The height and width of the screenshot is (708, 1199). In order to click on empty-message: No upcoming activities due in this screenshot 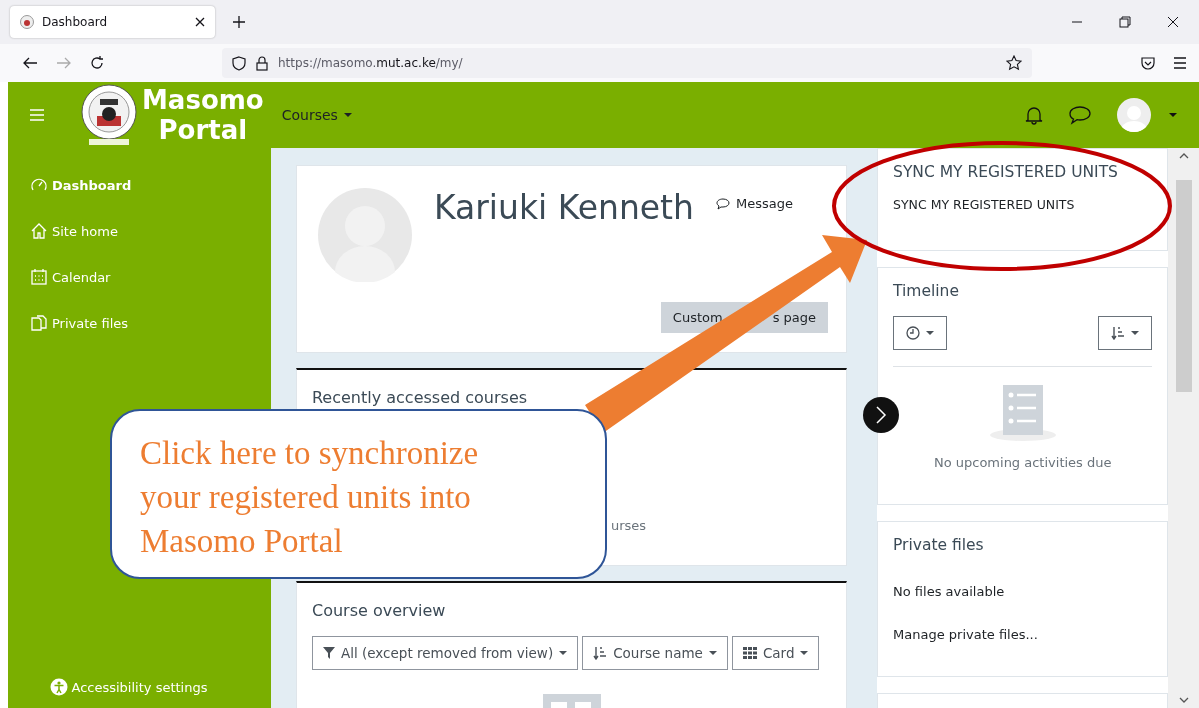, I will do `click(1022, 462)`.